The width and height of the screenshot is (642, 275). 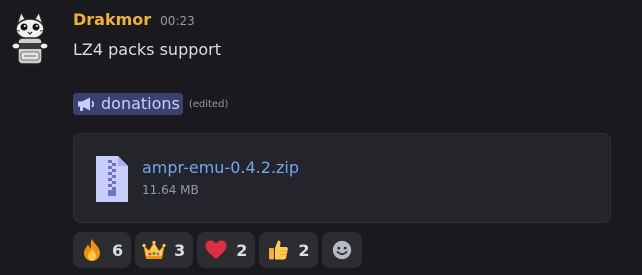 I want to click on attachment-filename-link: ampr-emu-0.4.2.zip, so click(x=220, y=167).